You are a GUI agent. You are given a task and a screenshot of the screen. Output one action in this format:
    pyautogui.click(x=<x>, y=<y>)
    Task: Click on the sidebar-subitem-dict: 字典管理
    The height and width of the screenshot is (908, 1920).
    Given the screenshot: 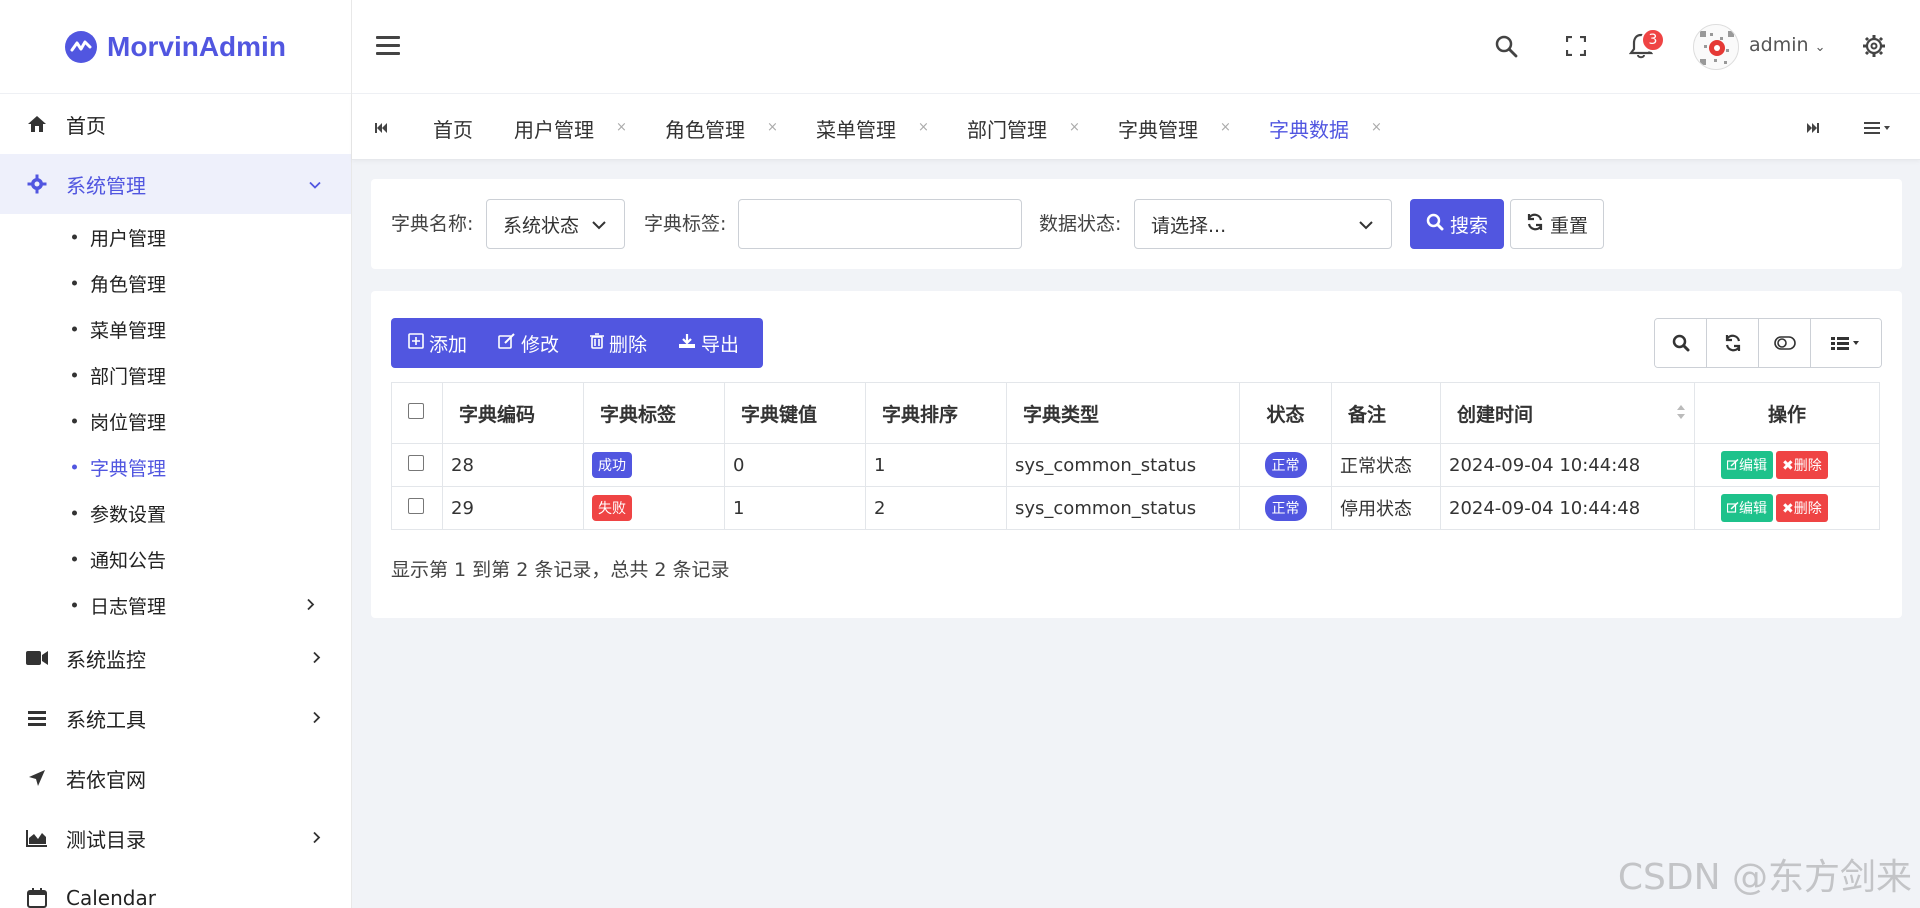 What is the action you would take?
    pyautogui.click(x=175, y=467)
    